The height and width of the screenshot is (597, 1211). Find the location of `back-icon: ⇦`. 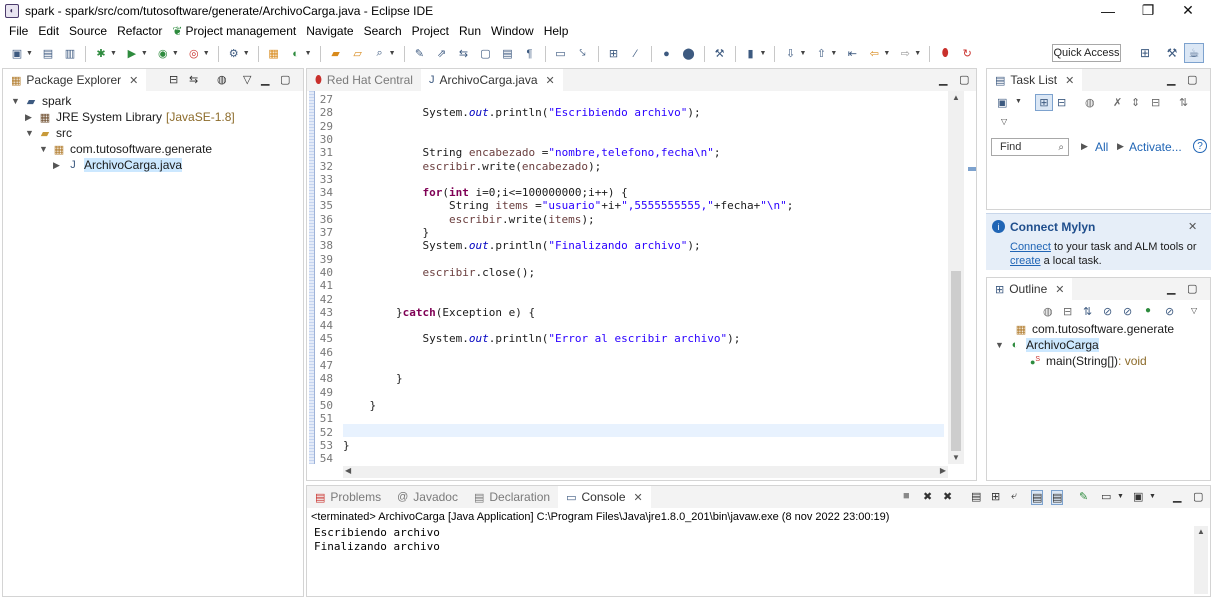

back-icon: ⇦ is located at coordinates (874, 54).